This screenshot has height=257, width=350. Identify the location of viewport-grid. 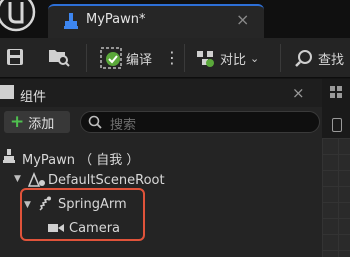
(336, 197).